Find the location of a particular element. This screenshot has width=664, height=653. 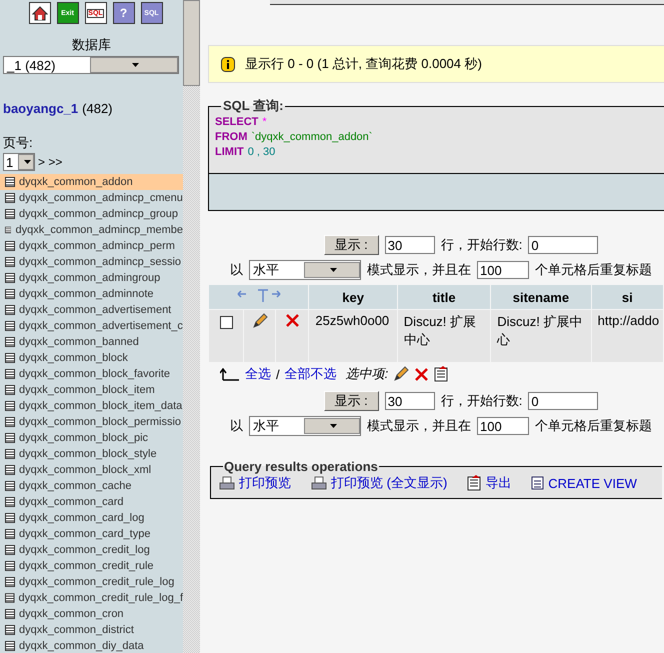

table-list-item: dyqxk_common_credit_rule_log_f is located at coordinates (91, 598).